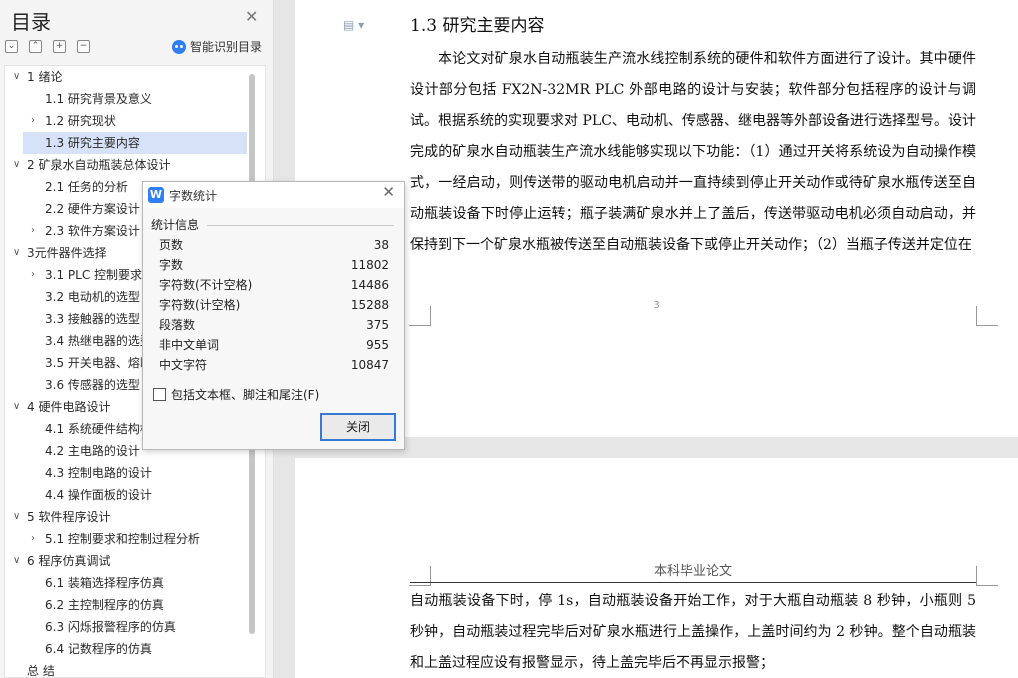 This screenshot has width=1018, height=678. I want to click on dialog-title: 字数统计, so click(193, 196).